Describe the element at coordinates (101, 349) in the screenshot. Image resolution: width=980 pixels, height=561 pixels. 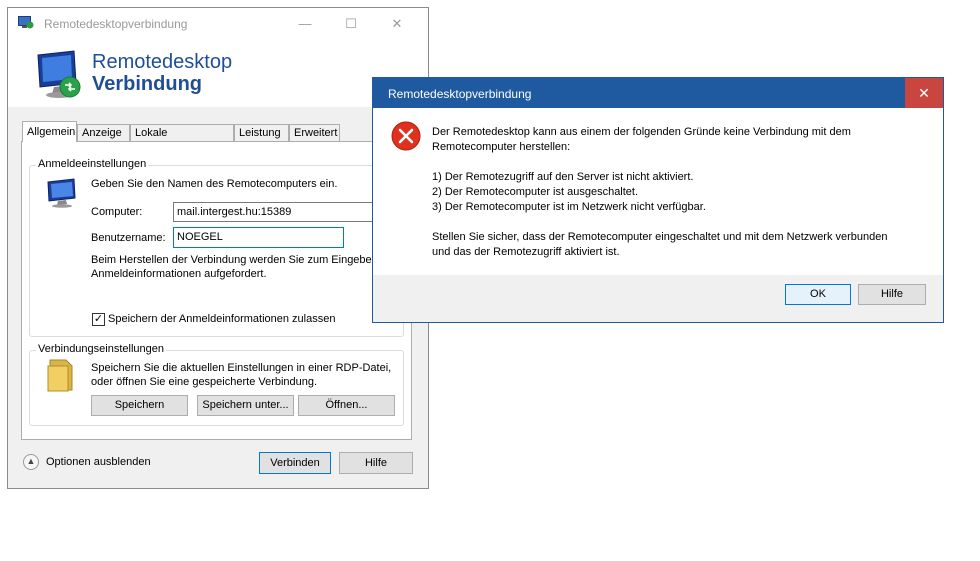
I see `connection-settings-label: Verbindungseinstellungen` at that location.